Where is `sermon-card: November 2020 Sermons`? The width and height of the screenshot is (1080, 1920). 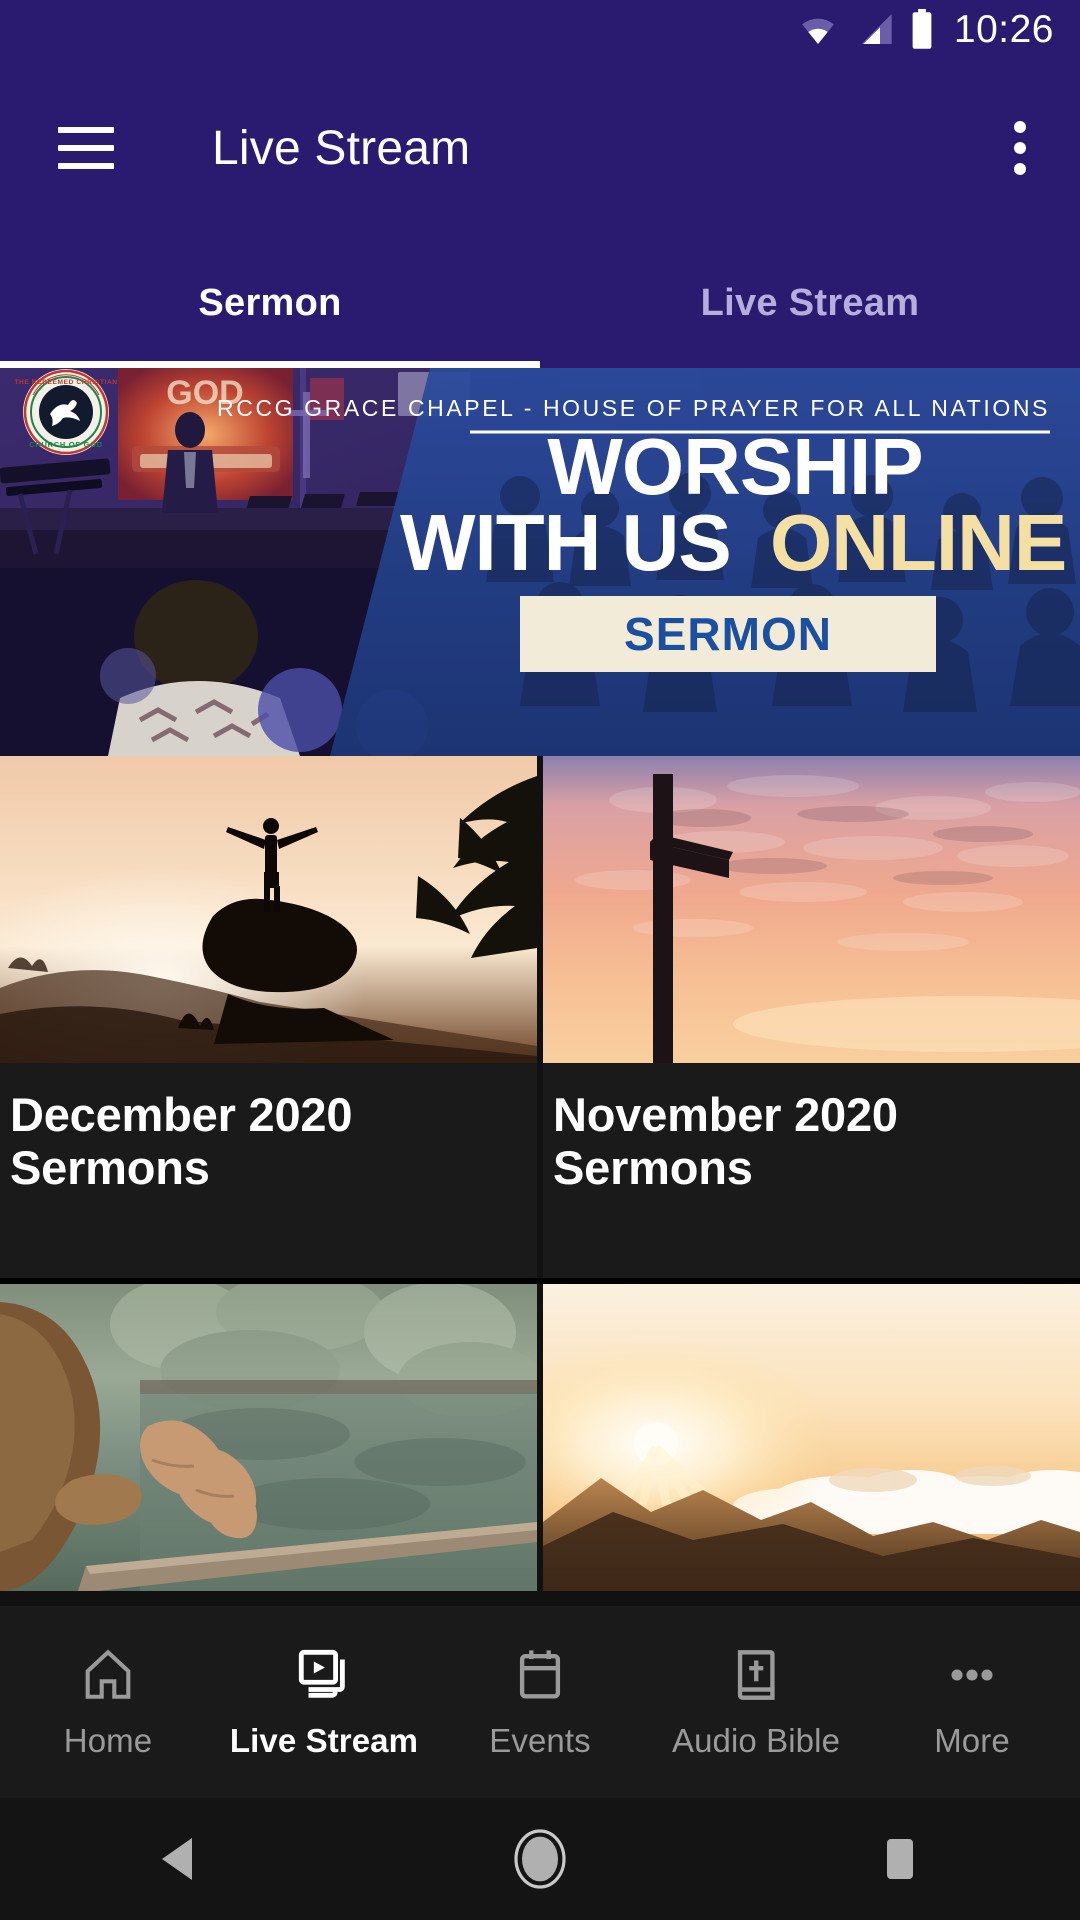
sermon-card: November 2020 Sermons is located at coordinates (811, 1017).